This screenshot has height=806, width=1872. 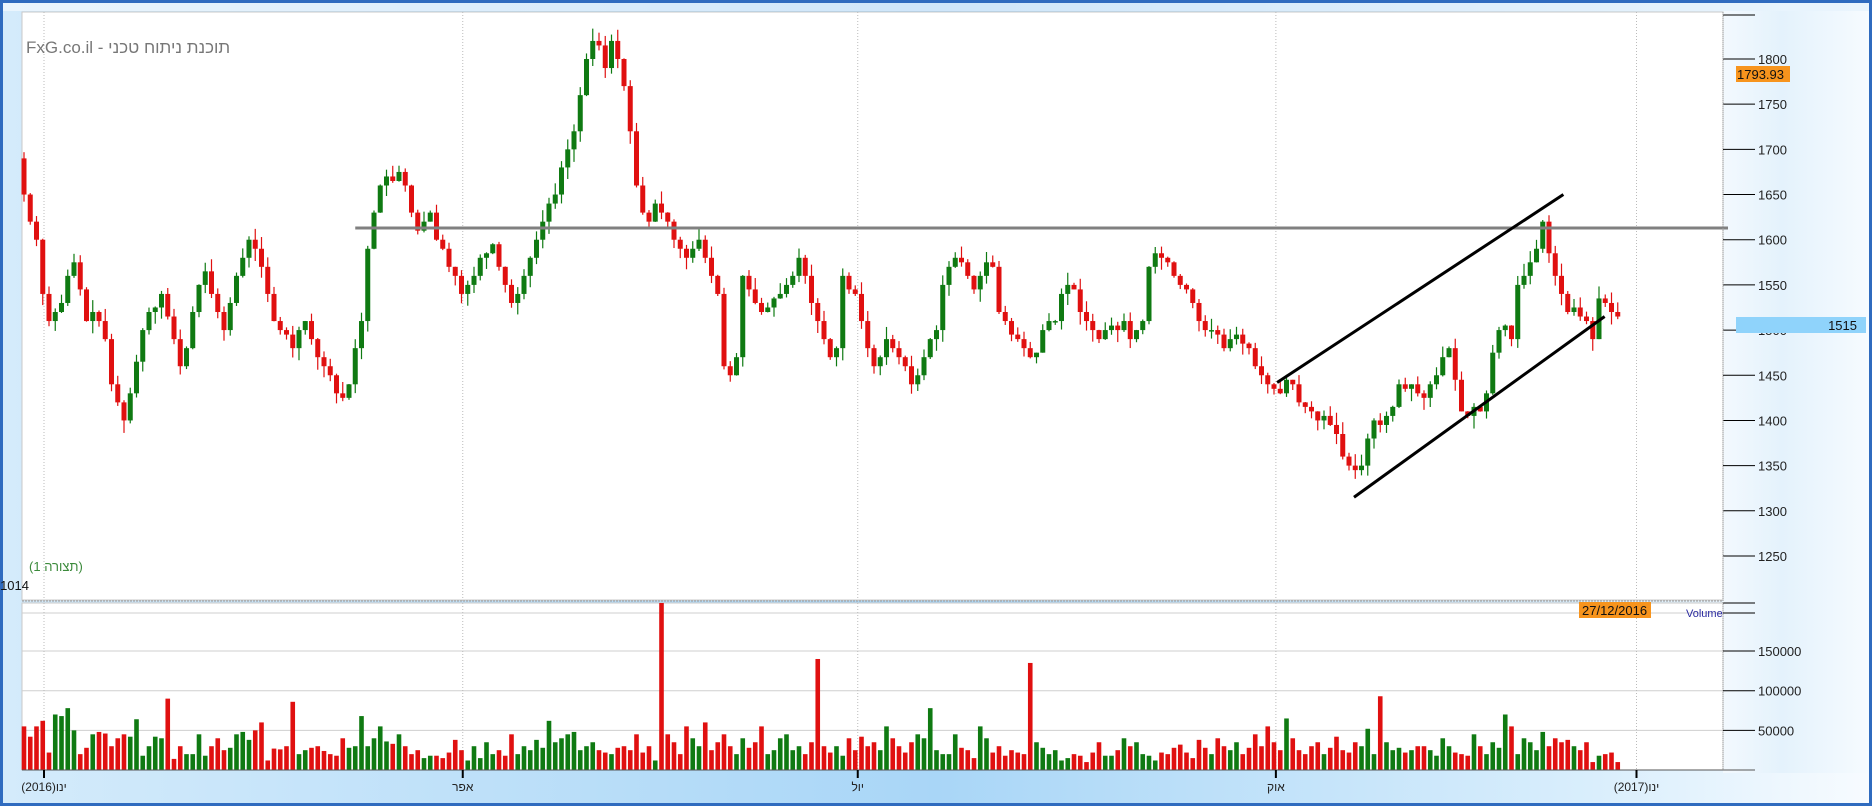 I want to click on date-tick-label: ינו(2016), so click(x=44, y=787).